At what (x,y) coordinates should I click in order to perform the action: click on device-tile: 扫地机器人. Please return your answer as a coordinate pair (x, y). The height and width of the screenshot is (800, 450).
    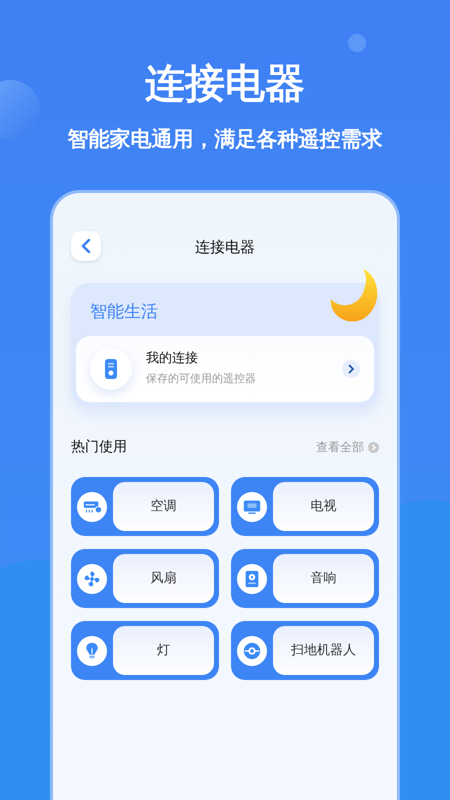
    Looking at the image, I should click on (305, 650).